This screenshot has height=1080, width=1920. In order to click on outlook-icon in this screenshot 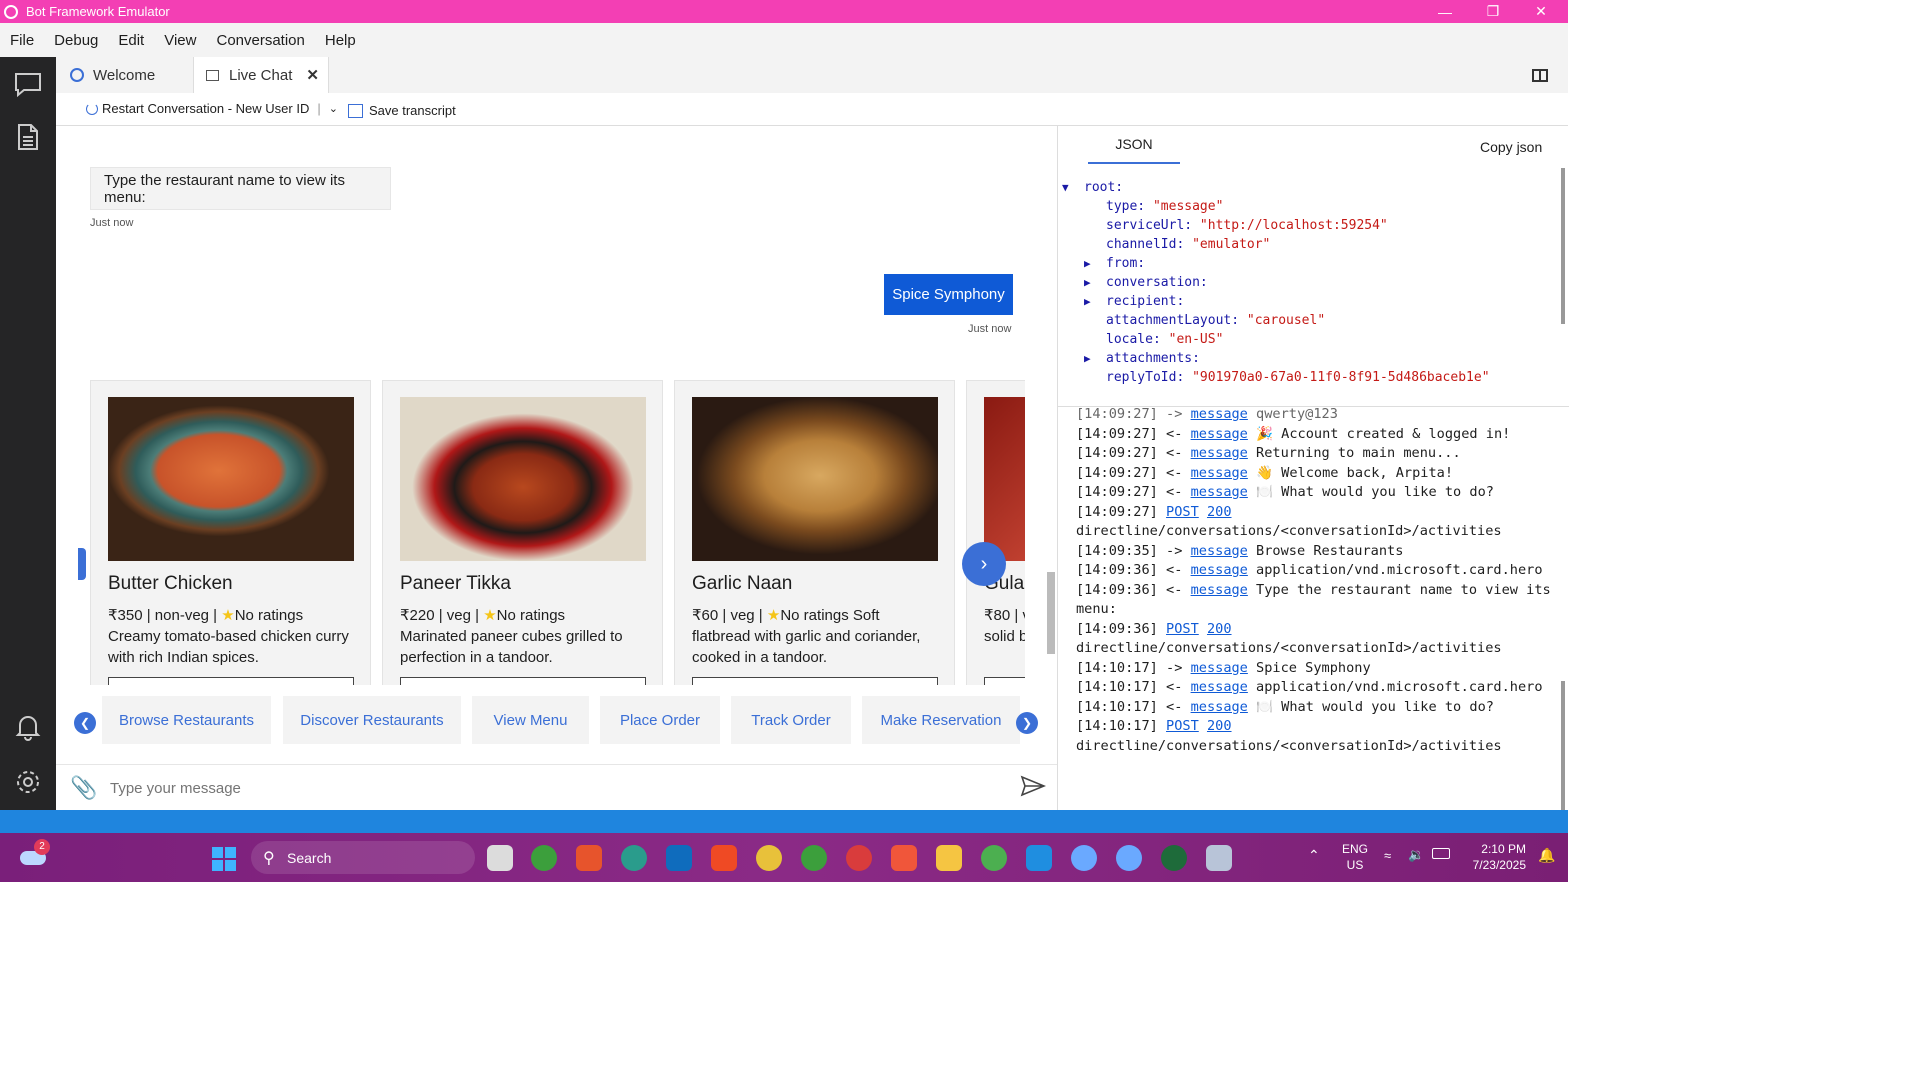, I will do `click(679, 858)`.